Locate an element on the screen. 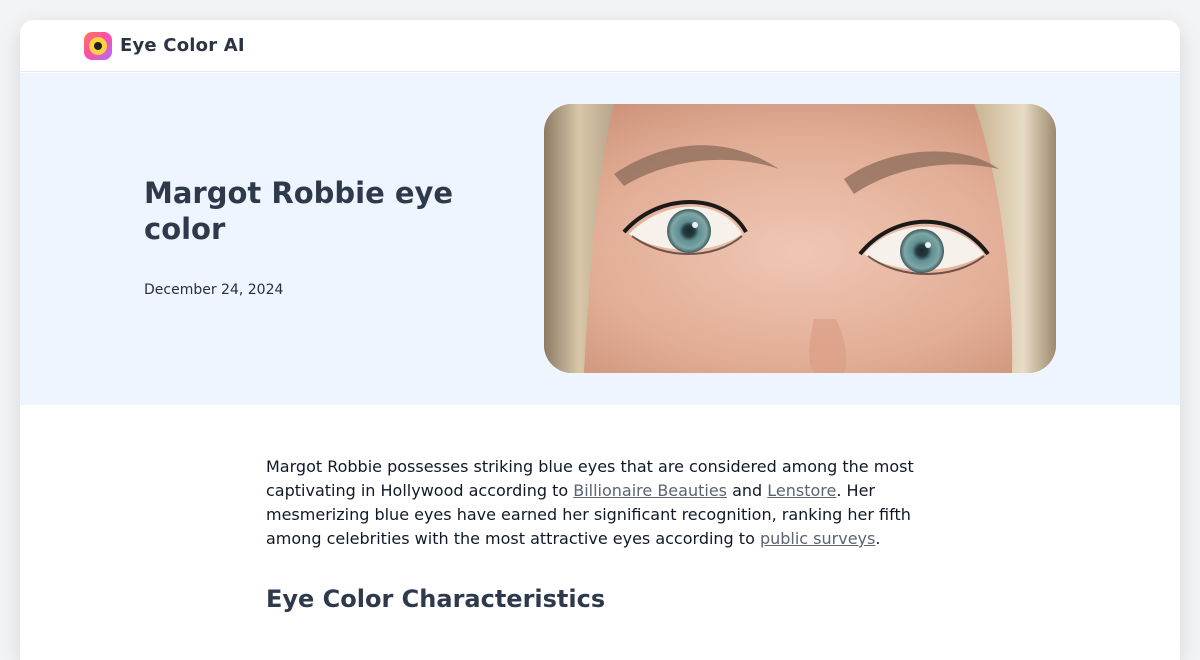 This screenshot has height=660, width=1200. link-lenstore: Lenstore is located at coordinates (801, 490).